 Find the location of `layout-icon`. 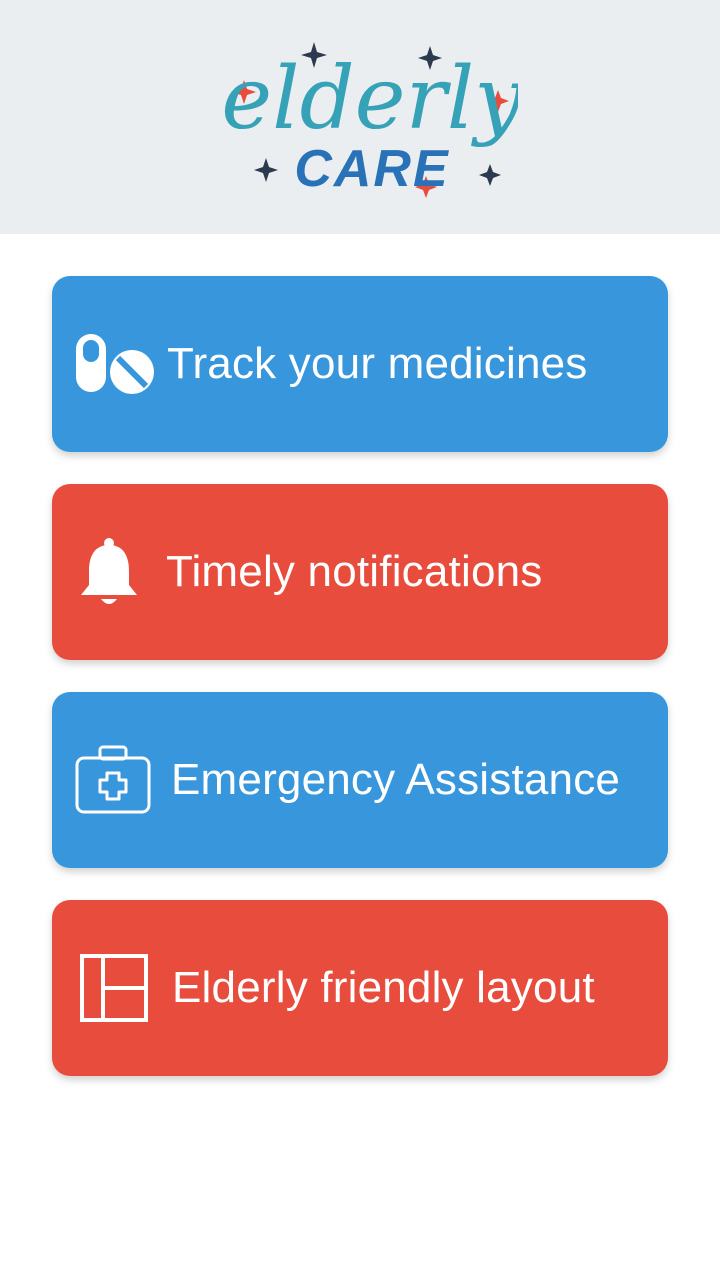

layout-icon is located at coordinates (115, 988).